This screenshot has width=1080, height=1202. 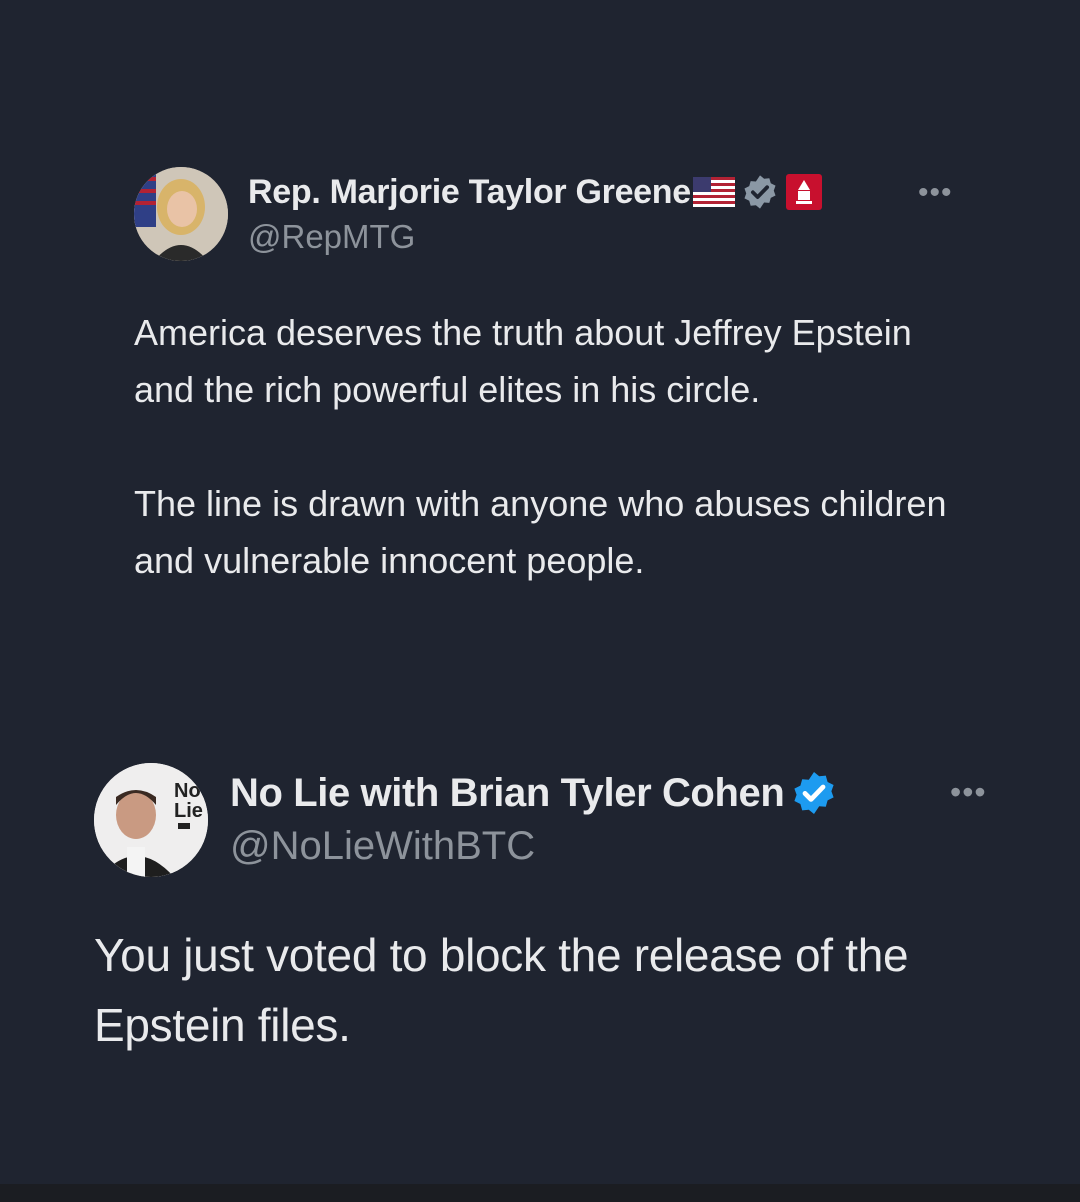 I want to click on logo-text-lie: Lie, so click(x=188, y=811).